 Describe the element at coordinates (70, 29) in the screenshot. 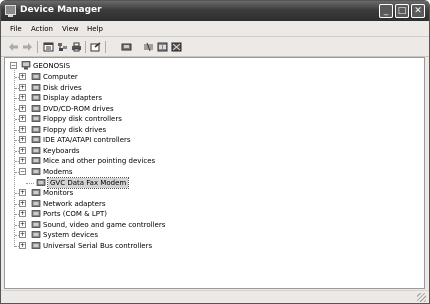

I see `menu-view: View` at that location.